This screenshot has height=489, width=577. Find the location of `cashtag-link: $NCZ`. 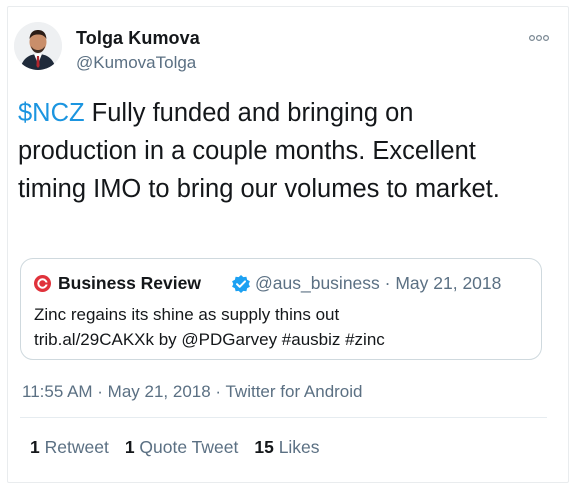

cashtag-link: $NCZ is located at coordinates (51, 113).